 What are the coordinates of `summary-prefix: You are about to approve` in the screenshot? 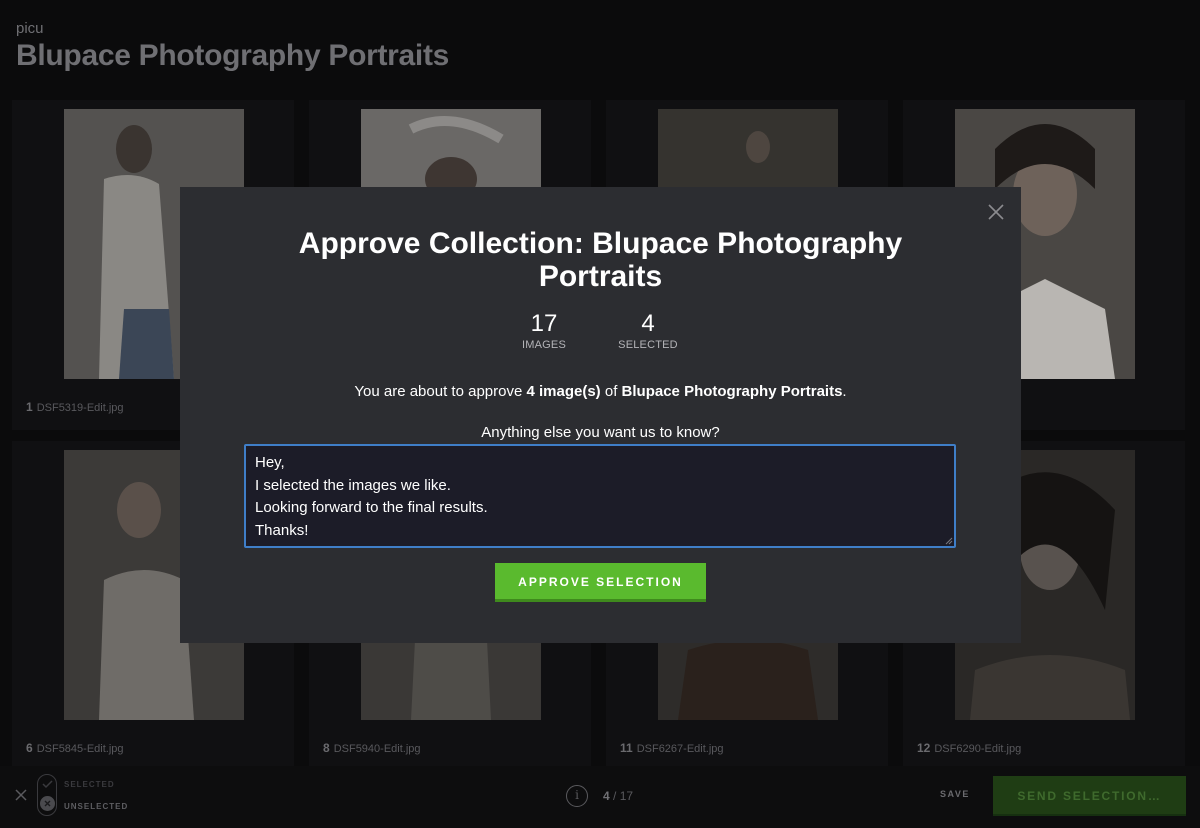 It's located at (440, 391).